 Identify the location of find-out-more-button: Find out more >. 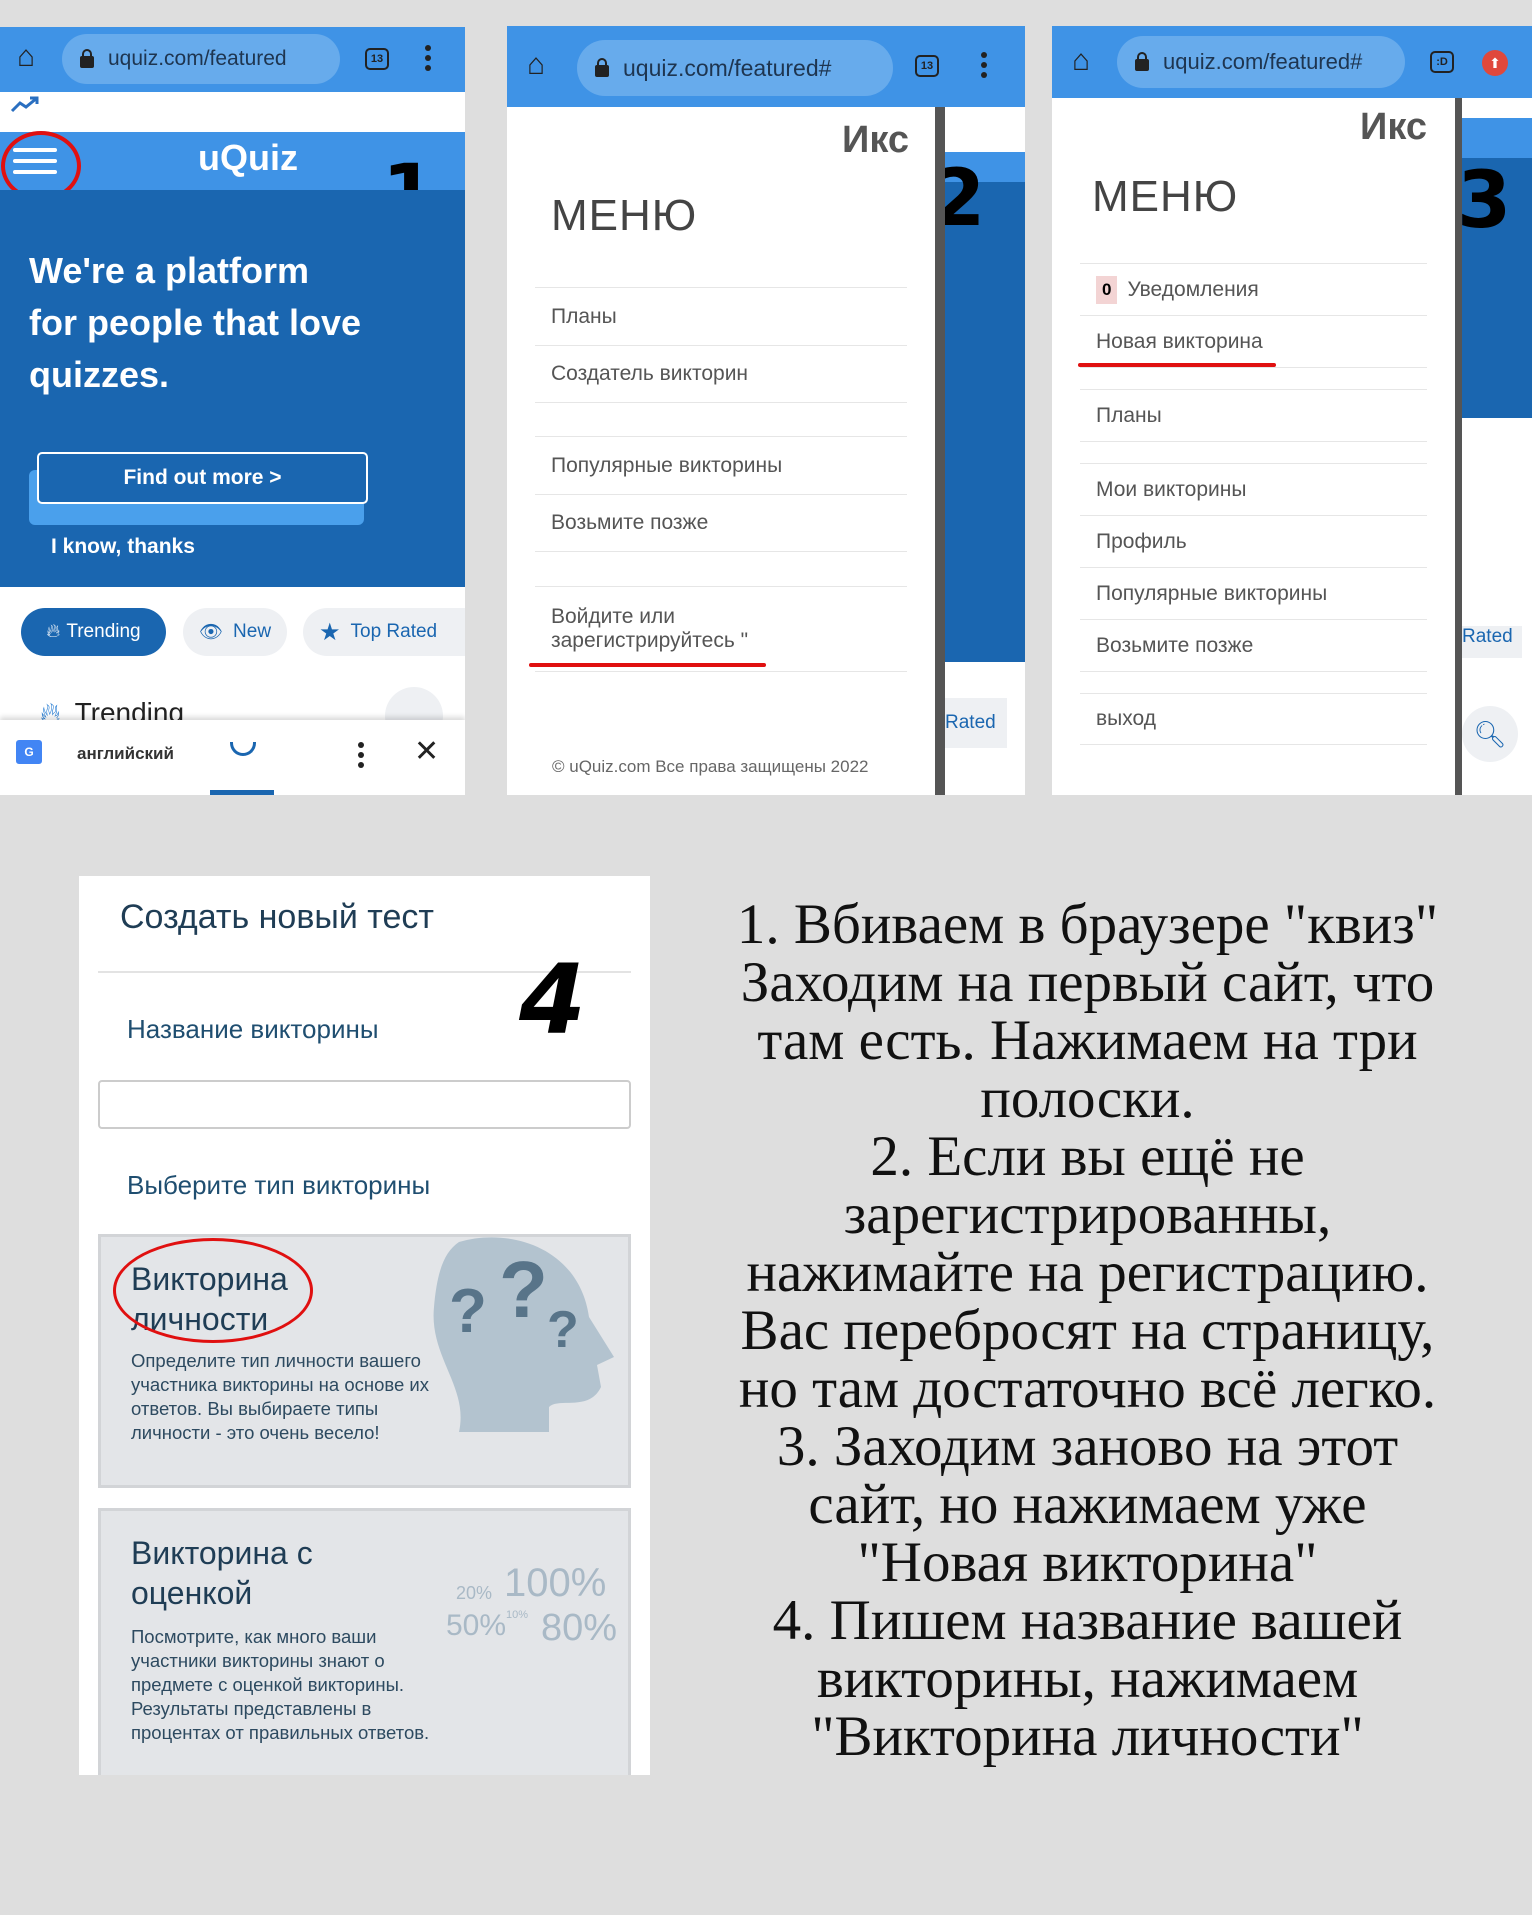
(202, 478).